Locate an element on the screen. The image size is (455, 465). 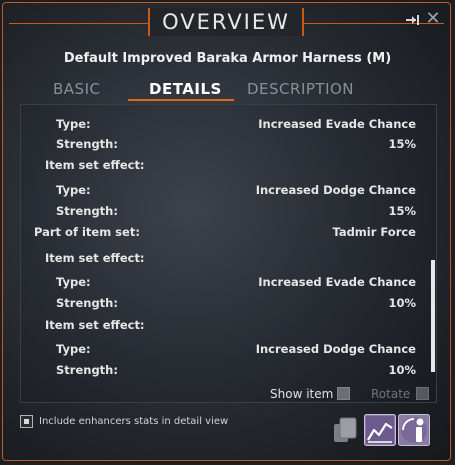
tab-basic: BASIC is located at coordinates (76, 89).